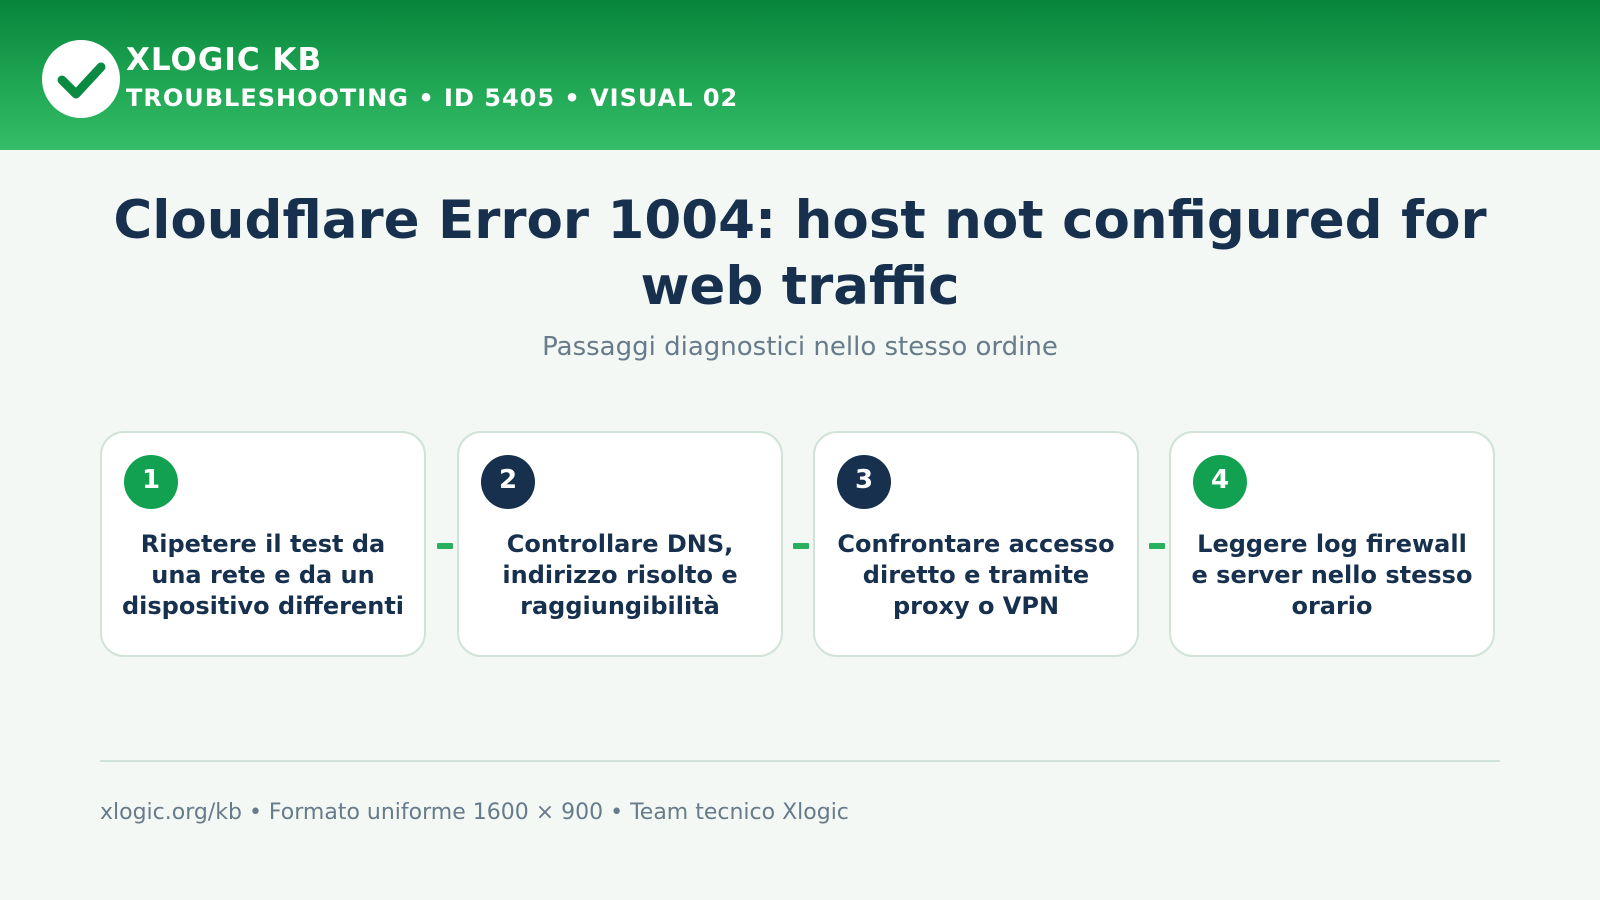 This screenshot has width=1600, height=900. I want to click on brand-subtitle: TROUBLESHOOTING • ID 5405 • VISUAL 02, so click(432, 98).